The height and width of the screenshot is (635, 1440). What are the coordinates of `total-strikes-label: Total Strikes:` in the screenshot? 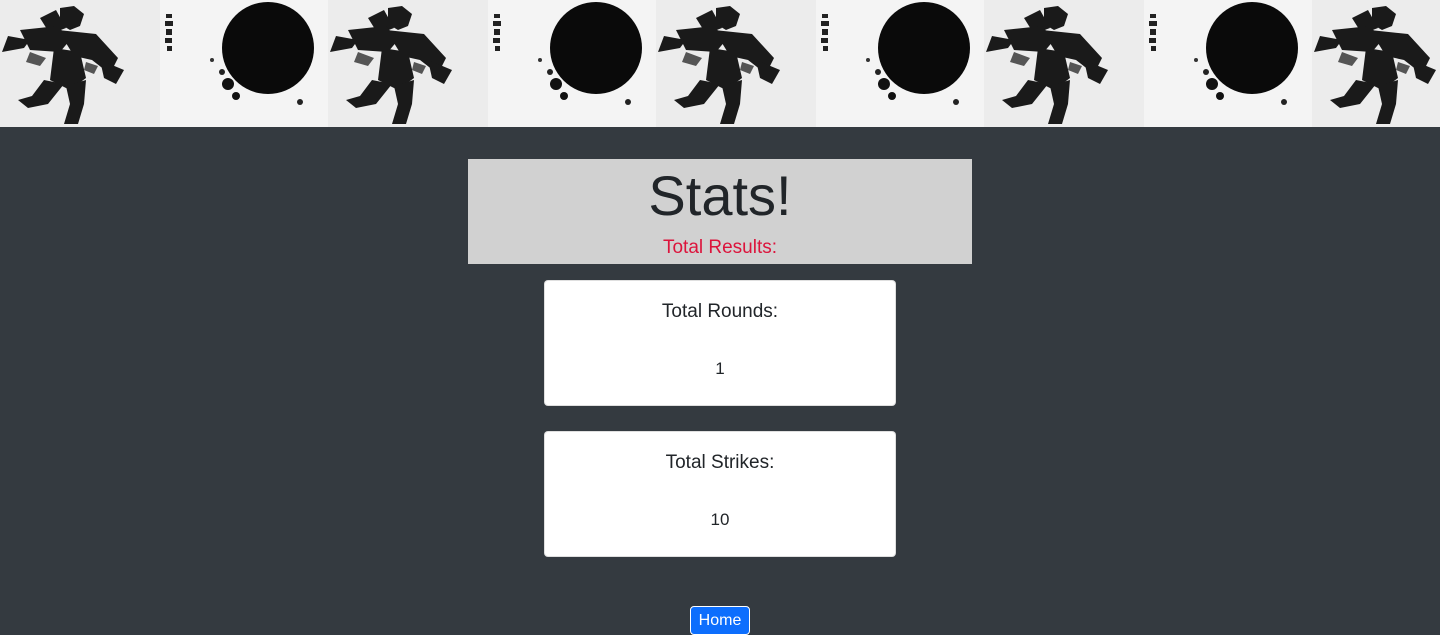 It's located at (720, 462).